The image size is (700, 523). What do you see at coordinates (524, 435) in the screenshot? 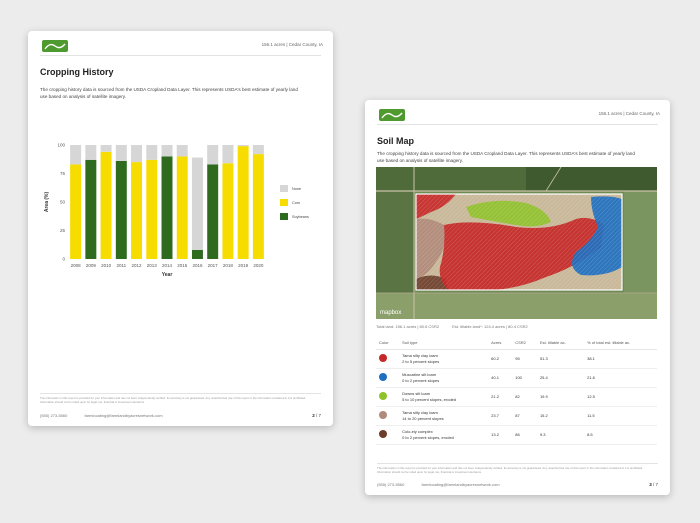
I see `soil-csr2: 86` at bounding box center [524, 435].